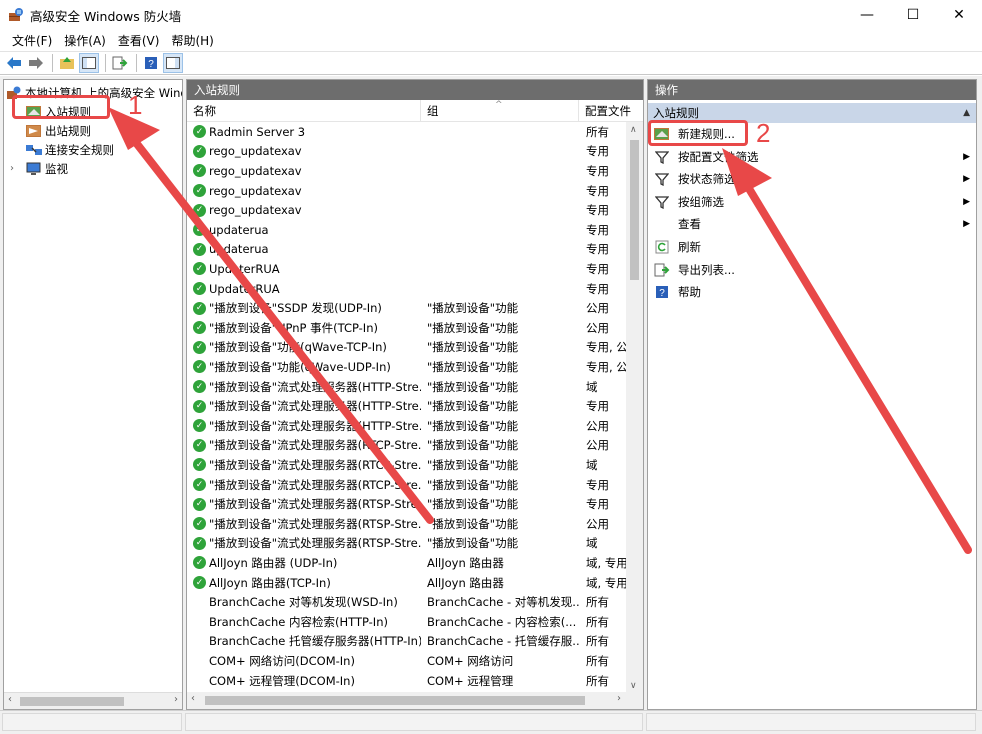 This screenshot has width=982, height=734. What do you see at coordinates (606, 347) in the screenshot?
I see `rule-profile-cell: 专用, 公` at bounding box center [606, 347].